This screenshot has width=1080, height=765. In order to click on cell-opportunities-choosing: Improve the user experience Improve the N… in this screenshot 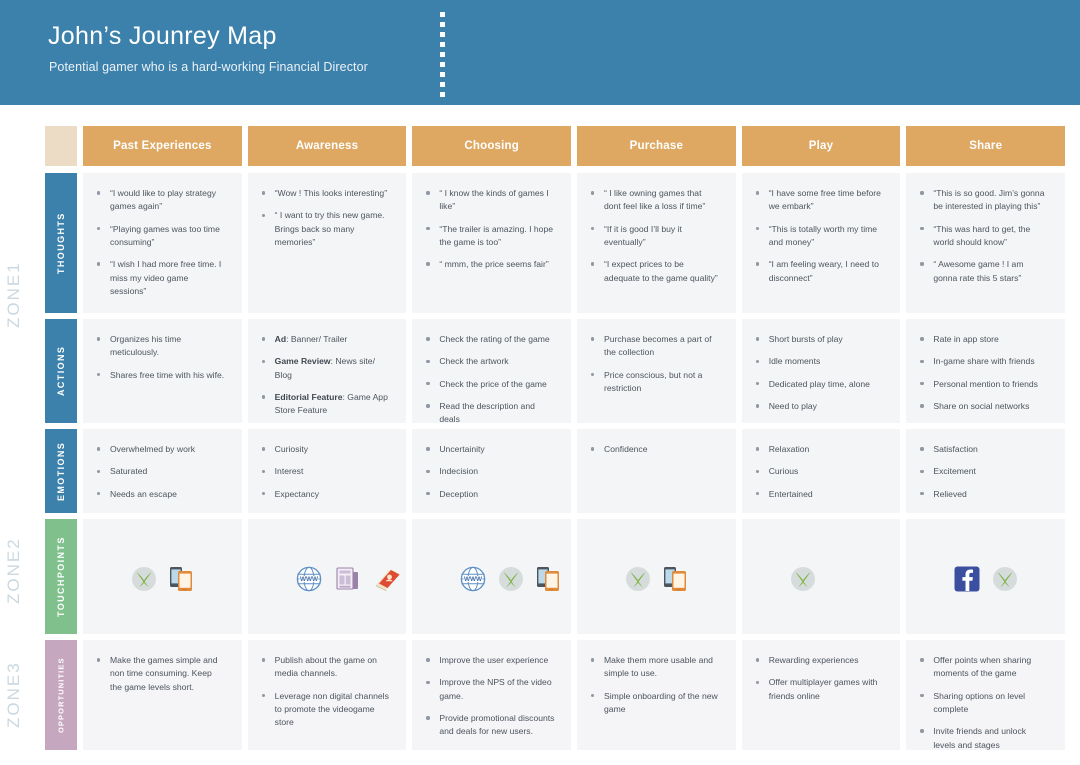, I will do `click(492, 695)`.